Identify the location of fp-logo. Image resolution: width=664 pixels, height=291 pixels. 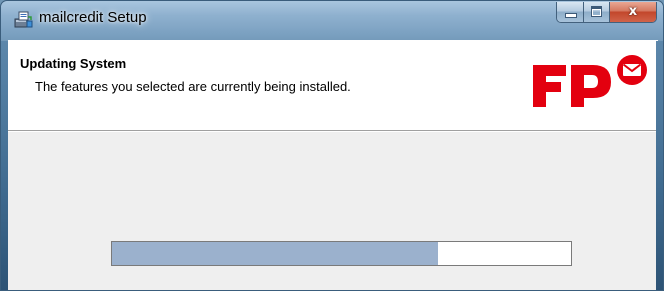
(590, 81).